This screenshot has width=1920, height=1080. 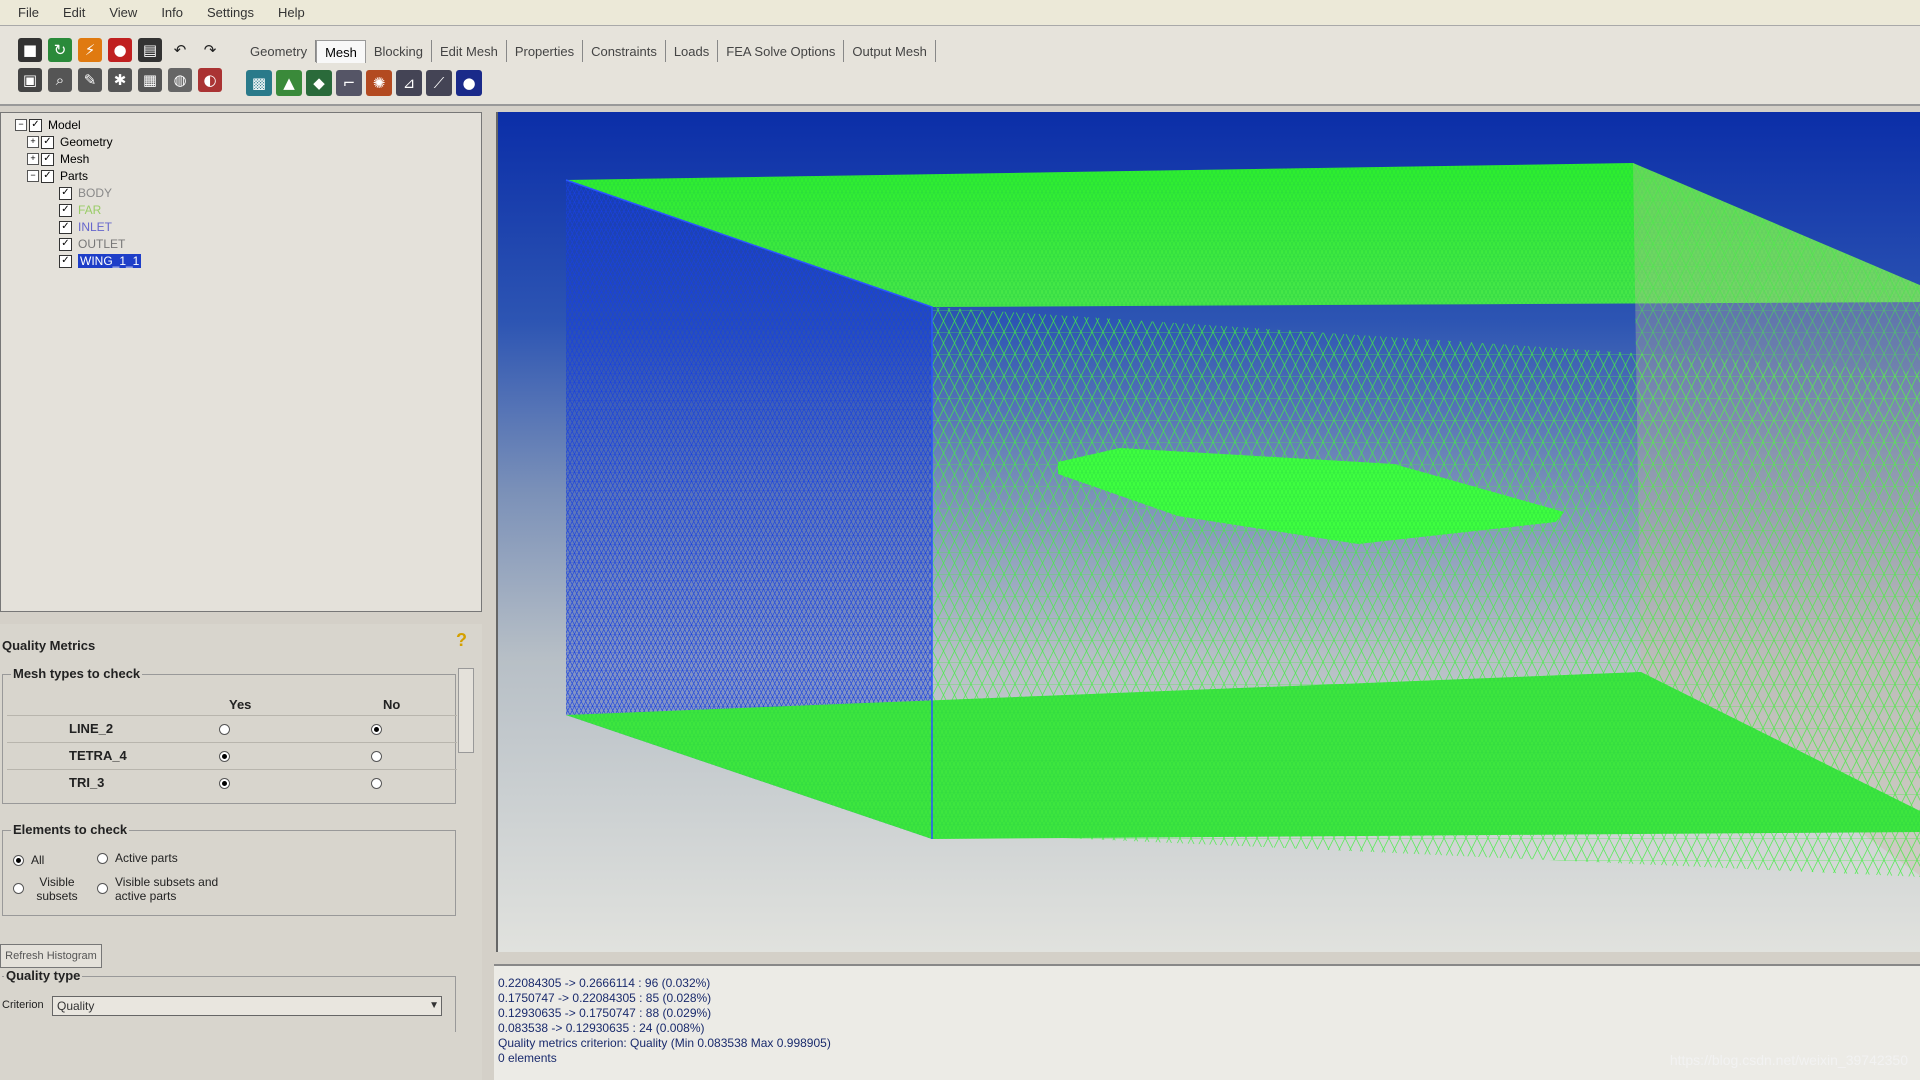 I want to click on tab-loads: Loads, so click(x=692, y=51).